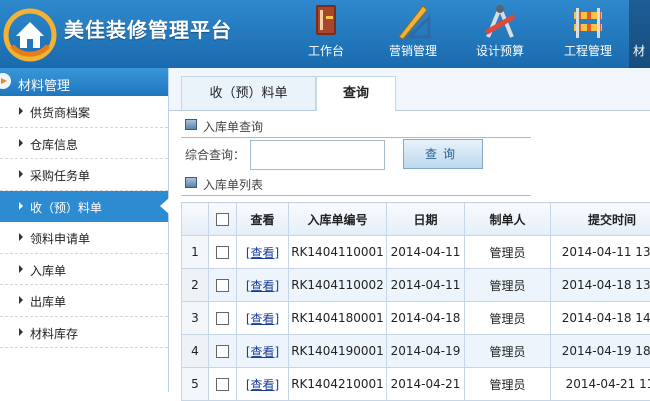 This screenshot has width=650, height=401. What do you see at coordinates (600, 252) in the screenshot?
I see `submitted-cell: 2014-04-11 13:3` at bounding box center [600, 252].